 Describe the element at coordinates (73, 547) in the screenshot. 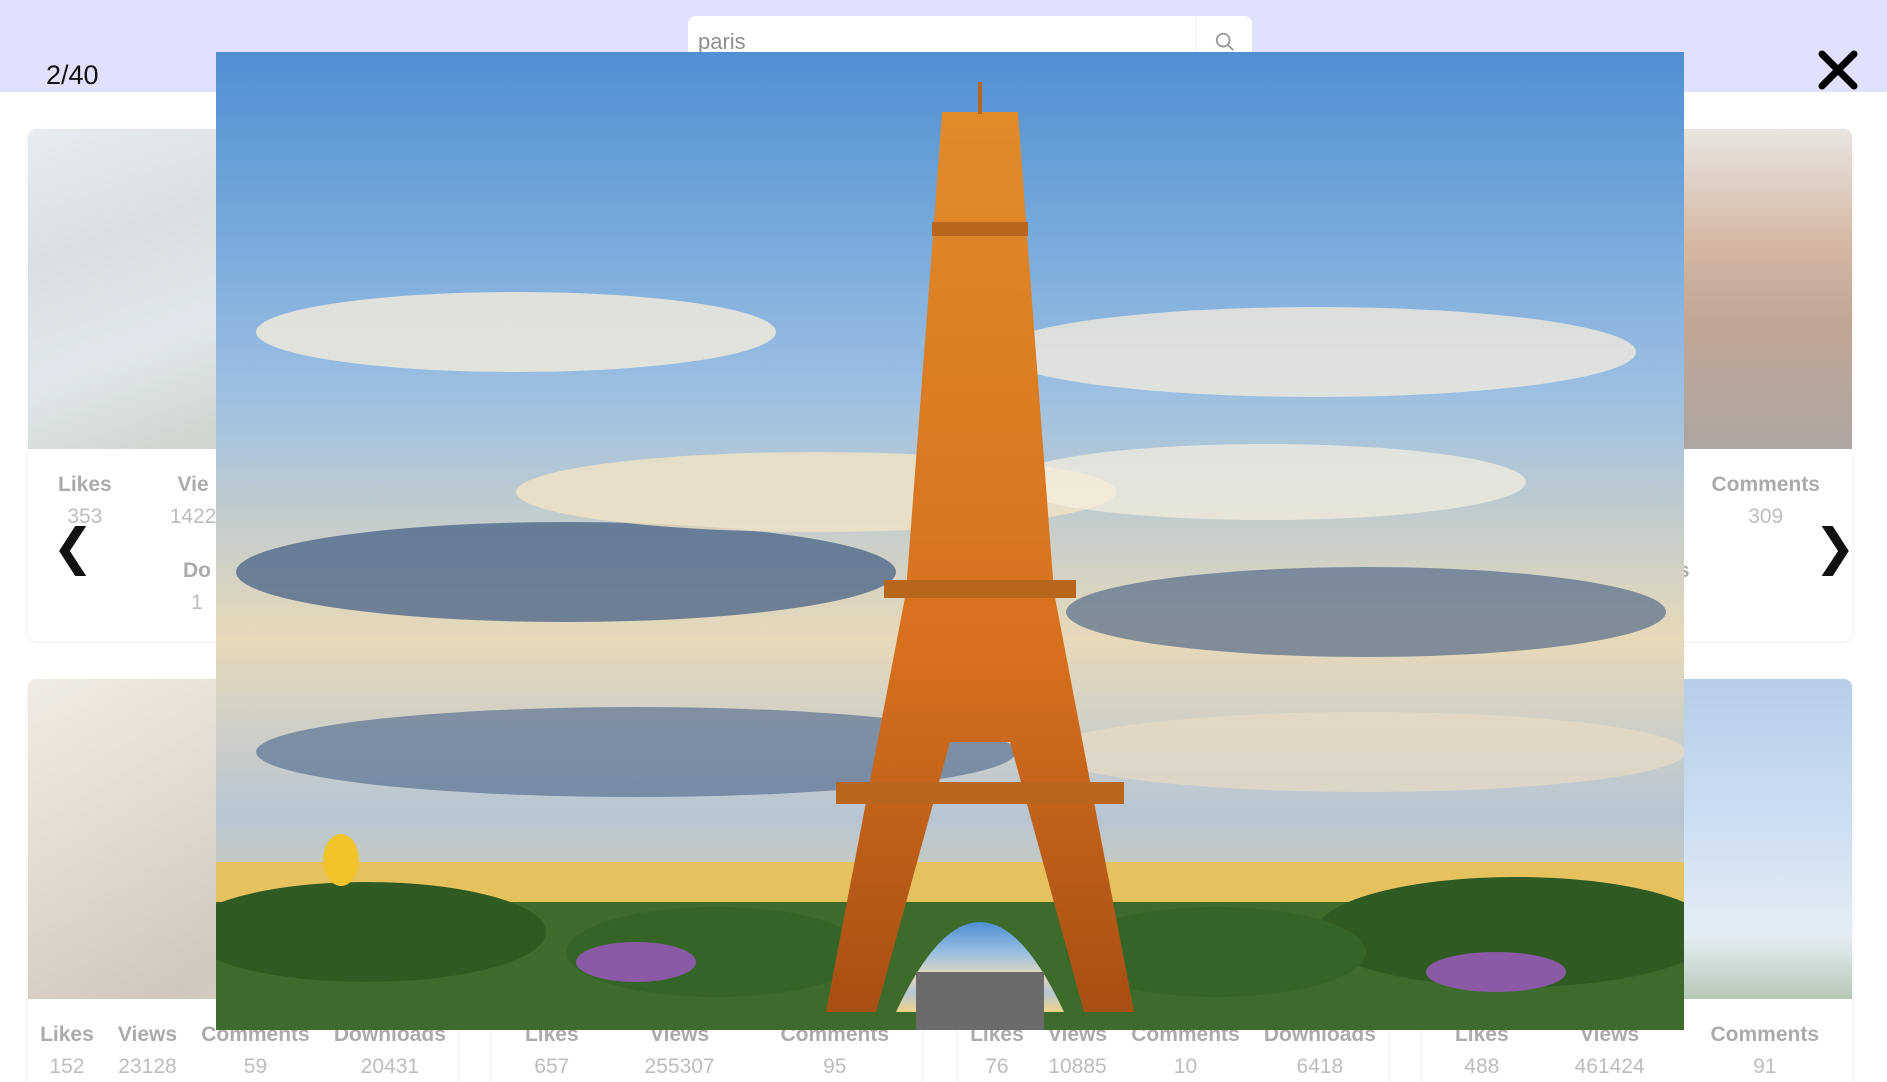

I see `previous-button: ❮` at that location.